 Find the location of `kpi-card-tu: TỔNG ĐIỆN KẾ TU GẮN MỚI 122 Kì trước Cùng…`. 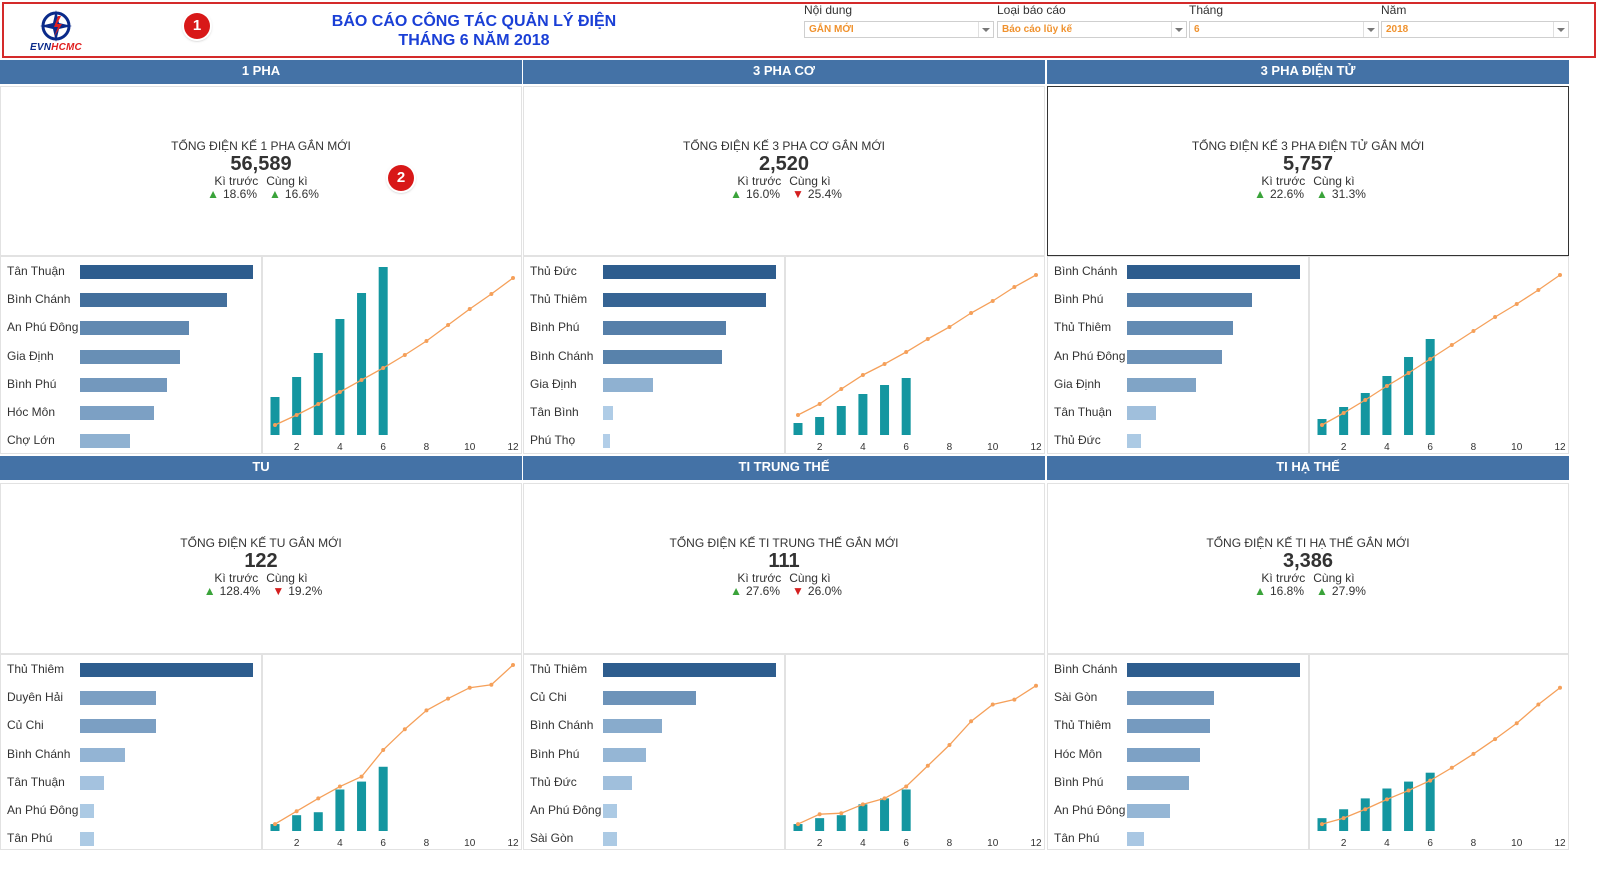

kpi-card-tu: TỔNG ĐIỆN KẾ TU GẮN MỚI 122 Kì trước Cùng… is located at coordinates (261, 568).